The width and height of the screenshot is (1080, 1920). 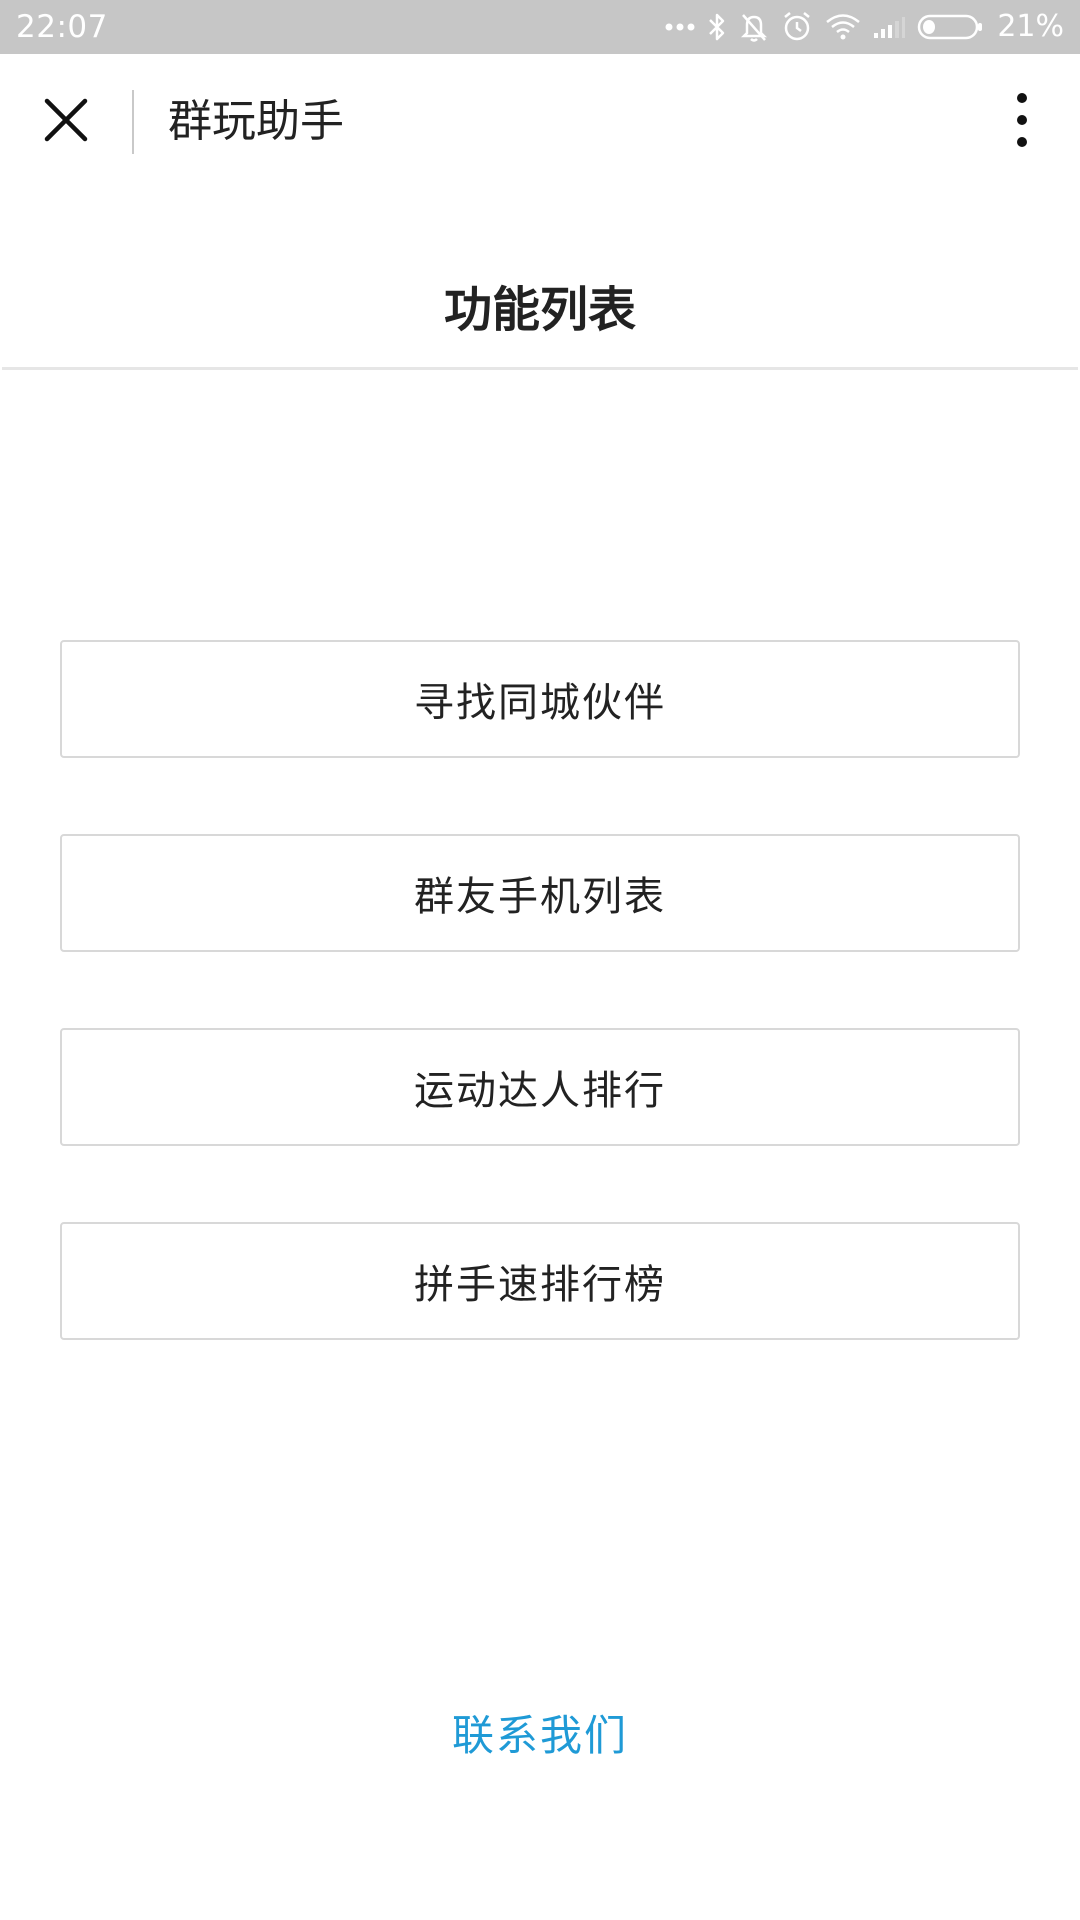 I want to click on alarm-icon, so click(x=797, y=27).